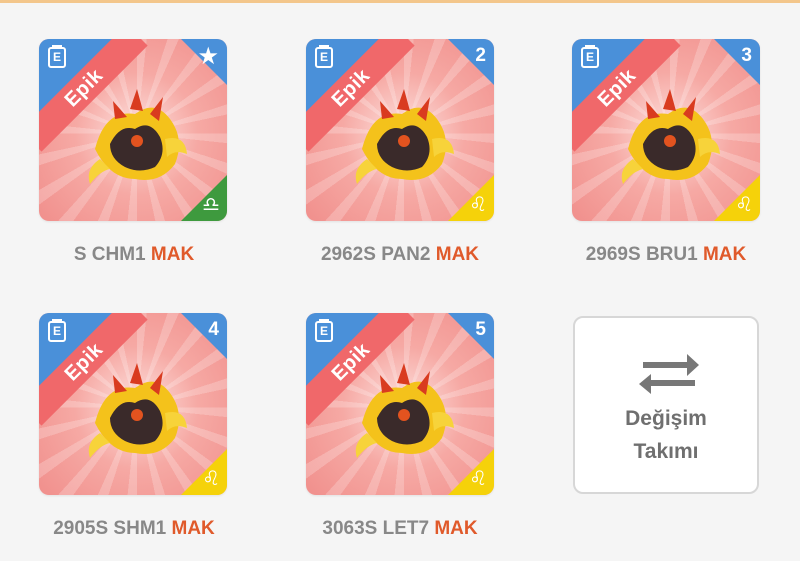  I want to click on slot-number: 3, so click(746, 55).